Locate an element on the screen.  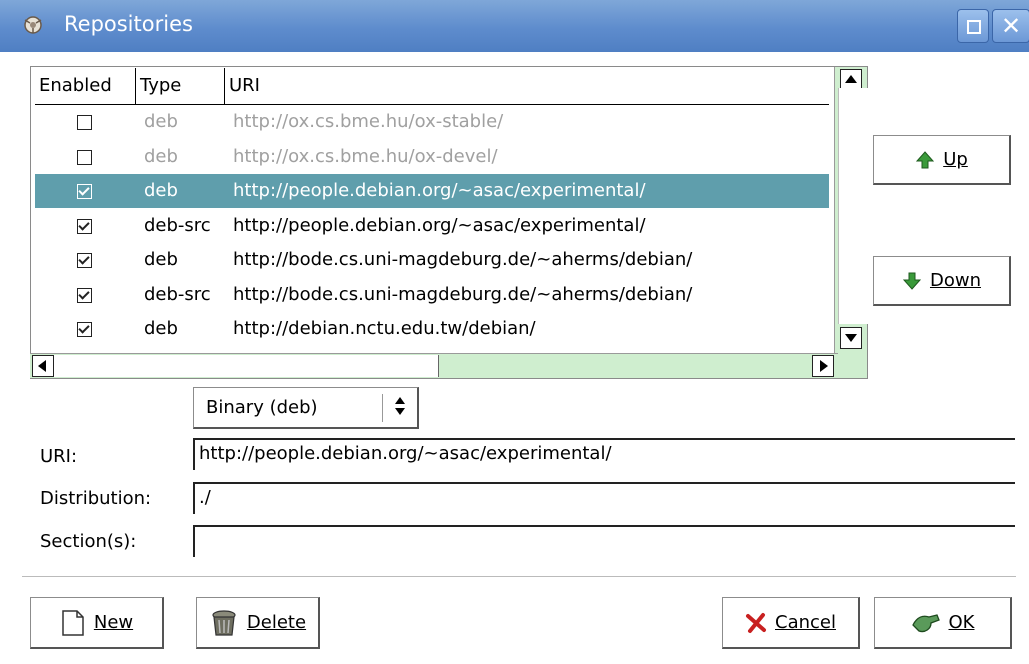
column-header-enabled: Enabled is located at coordinates (85, 86).